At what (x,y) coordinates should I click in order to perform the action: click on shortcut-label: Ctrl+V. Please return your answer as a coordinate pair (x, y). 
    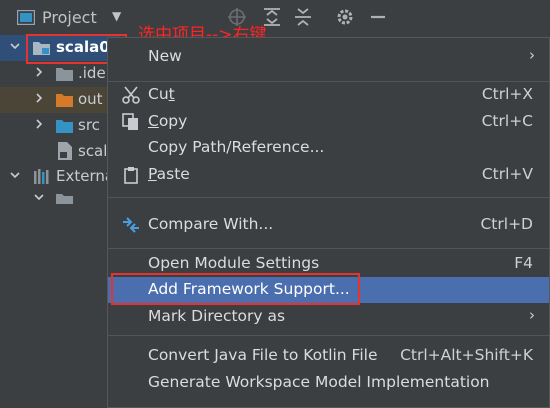
    Looking at the image, I should click on (507, 174).